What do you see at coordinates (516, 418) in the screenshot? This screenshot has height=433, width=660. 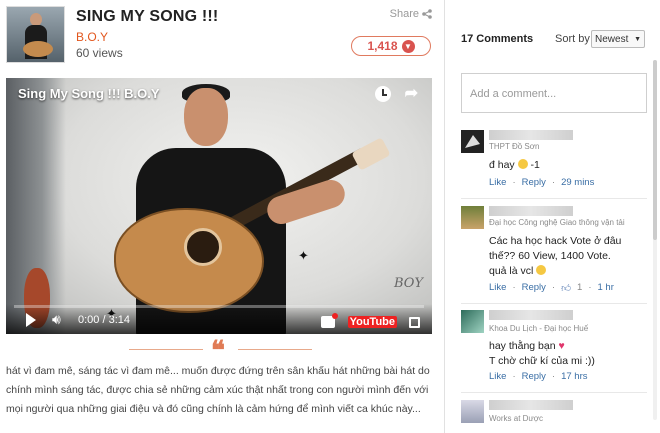 I see `commenter-affiliation: Works at Dược` at bounding box center [516, 418].